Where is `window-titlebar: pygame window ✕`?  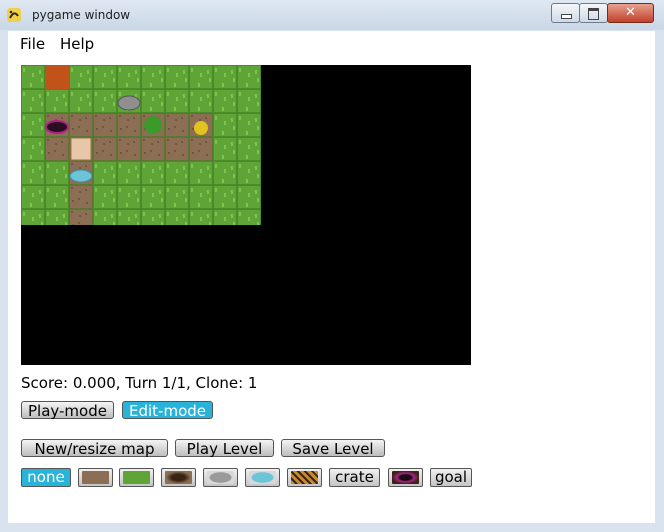 window-titlebar: pygame window ✕ is located at coordinates (332, 15).